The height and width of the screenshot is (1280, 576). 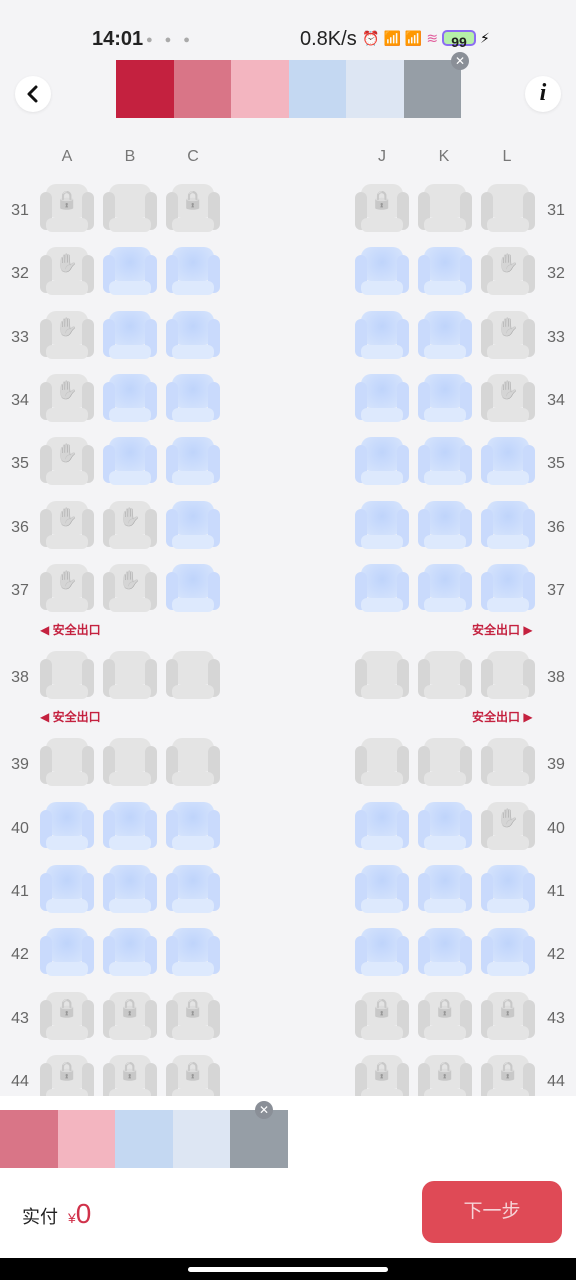 What do you see at coordinates (502, 630) in the screenshot?
I see `exit-marker-right: 安全出口 ▶` at bounding box center [502, 630].